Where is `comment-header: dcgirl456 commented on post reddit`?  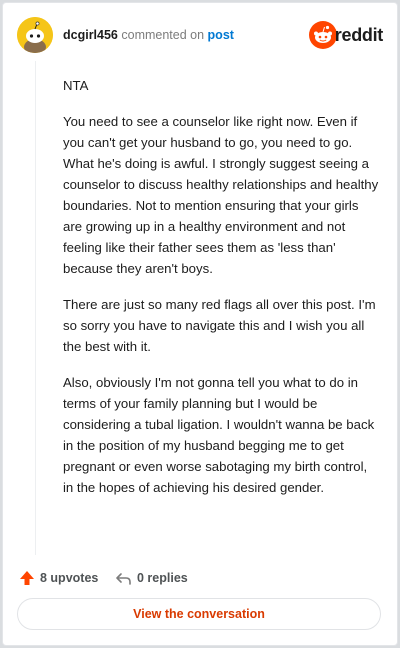
comment-header: dcgirl456 commented on post reddit is located at coordinates (200, 35).